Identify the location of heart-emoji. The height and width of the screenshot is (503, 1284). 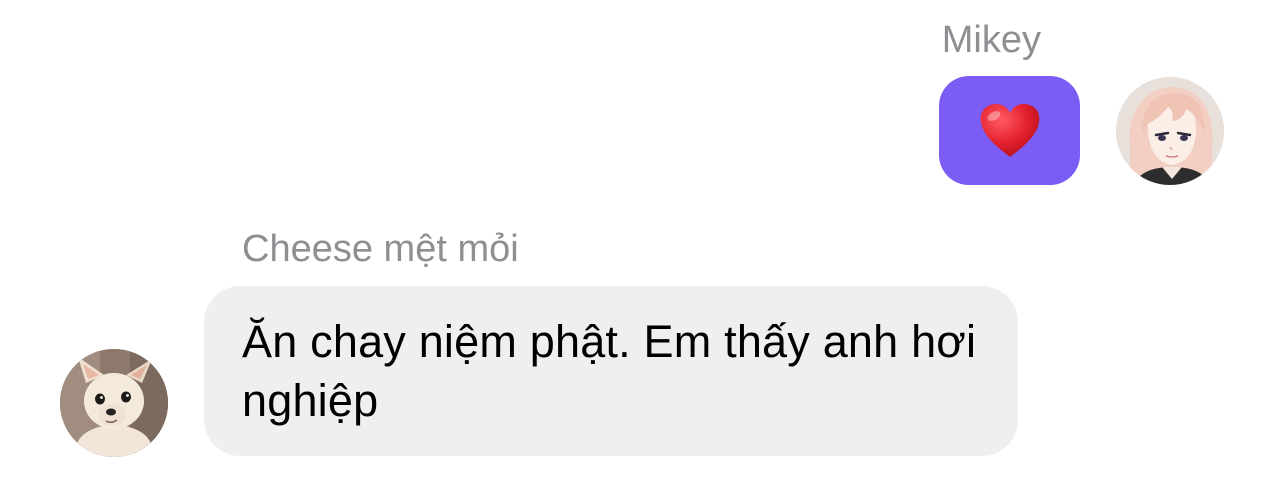
(1010, 131).